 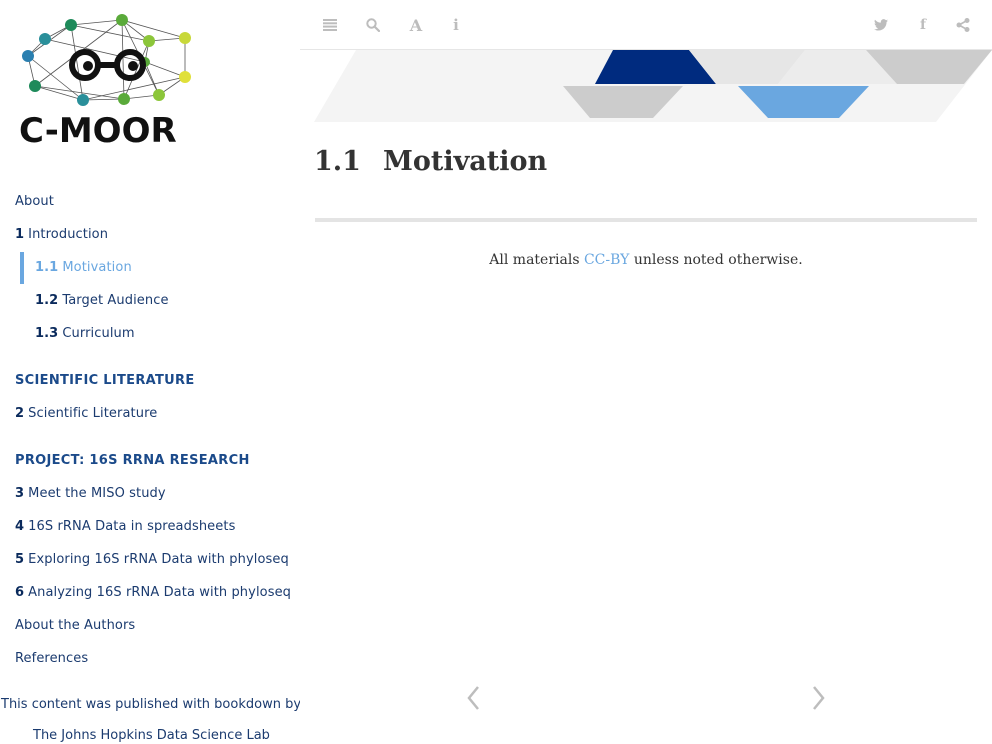 I want to click on list-icon, so click(x=330, y=25).